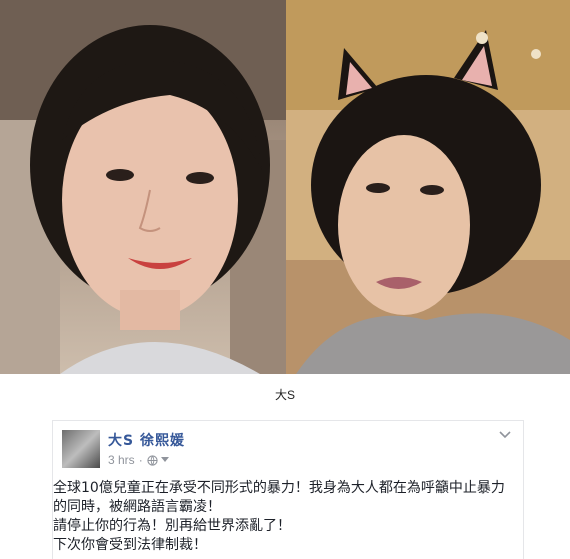  What do you see at coordinates (505, 435) in the screenshot?
I see `chevron-down-icon` at bounding box center [505, 435].